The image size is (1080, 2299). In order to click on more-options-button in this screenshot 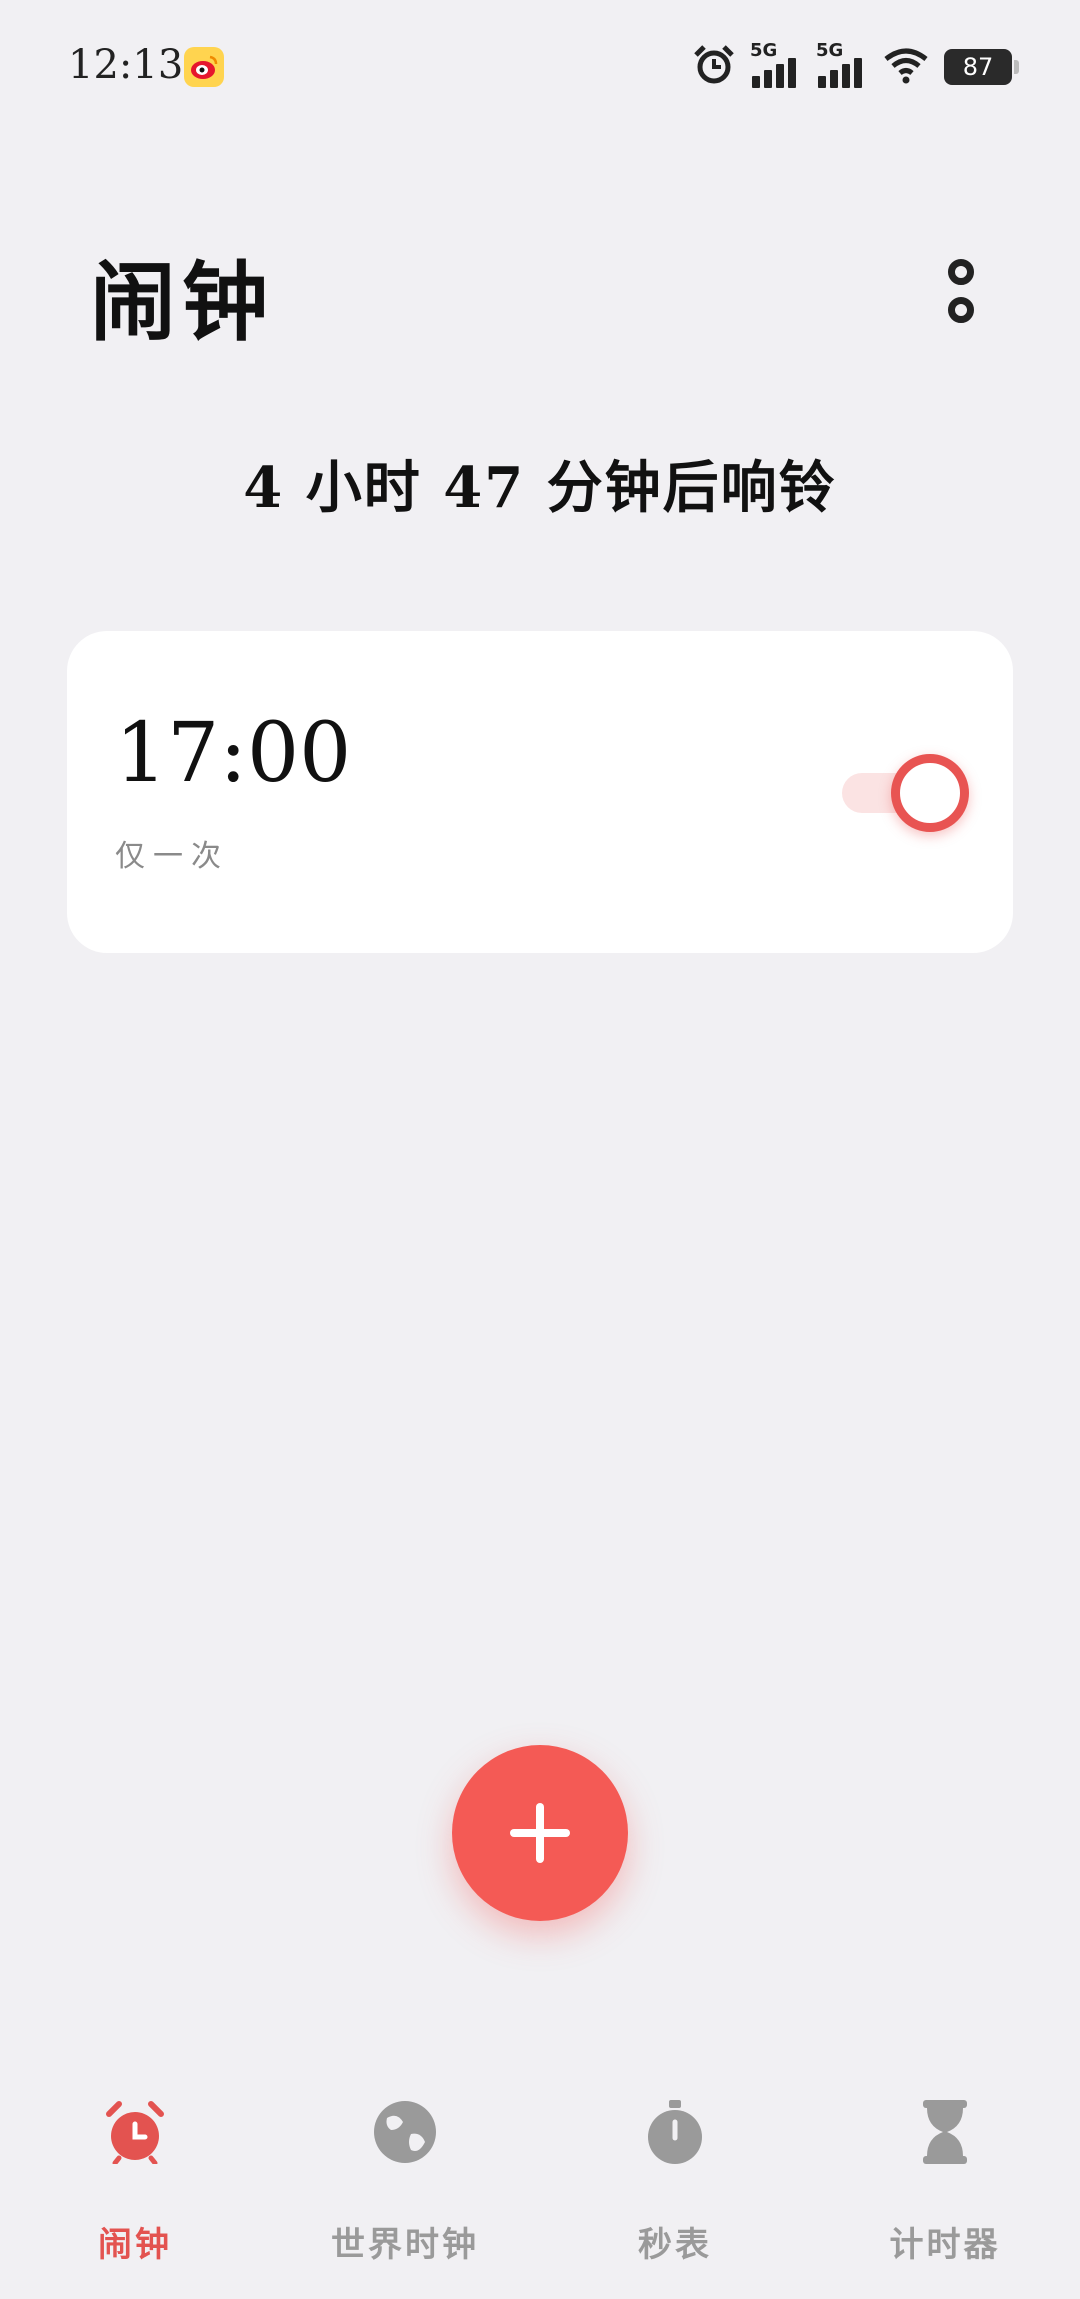, I will do `click(961, 293)`.